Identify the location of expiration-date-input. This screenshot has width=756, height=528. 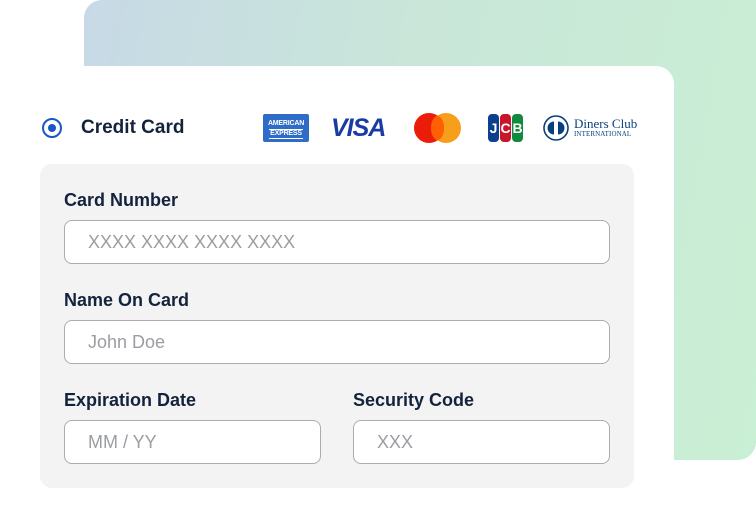
(192, 442).